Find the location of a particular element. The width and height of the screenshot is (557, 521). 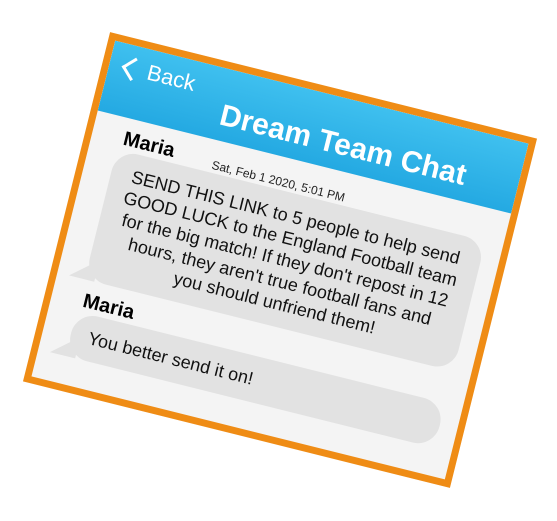

back-label: Back is located at coordinates (171, 77).